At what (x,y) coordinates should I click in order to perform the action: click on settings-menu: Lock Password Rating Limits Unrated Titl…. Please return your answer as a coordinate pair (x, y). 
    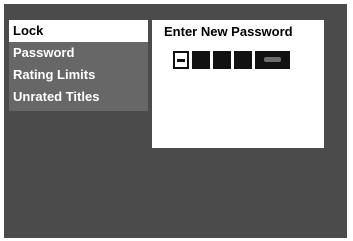
    Looking at the image, I should click on (78, 65).